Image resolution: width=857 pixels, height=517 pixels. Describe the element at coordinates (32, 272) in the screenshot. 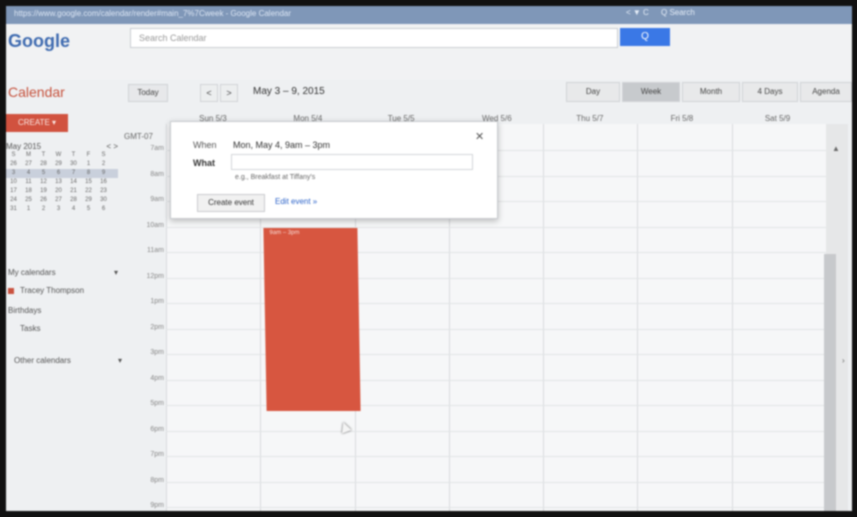

I see `my-calendars-heading: My calendars` at that location.